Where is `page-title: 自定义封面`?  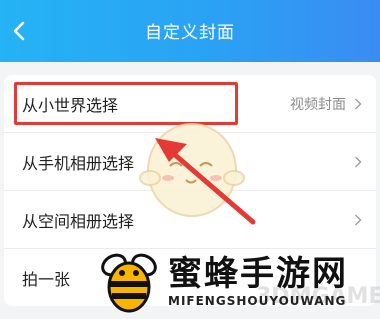 page-title: 自定义封面 is located at coordinates (190, 33).